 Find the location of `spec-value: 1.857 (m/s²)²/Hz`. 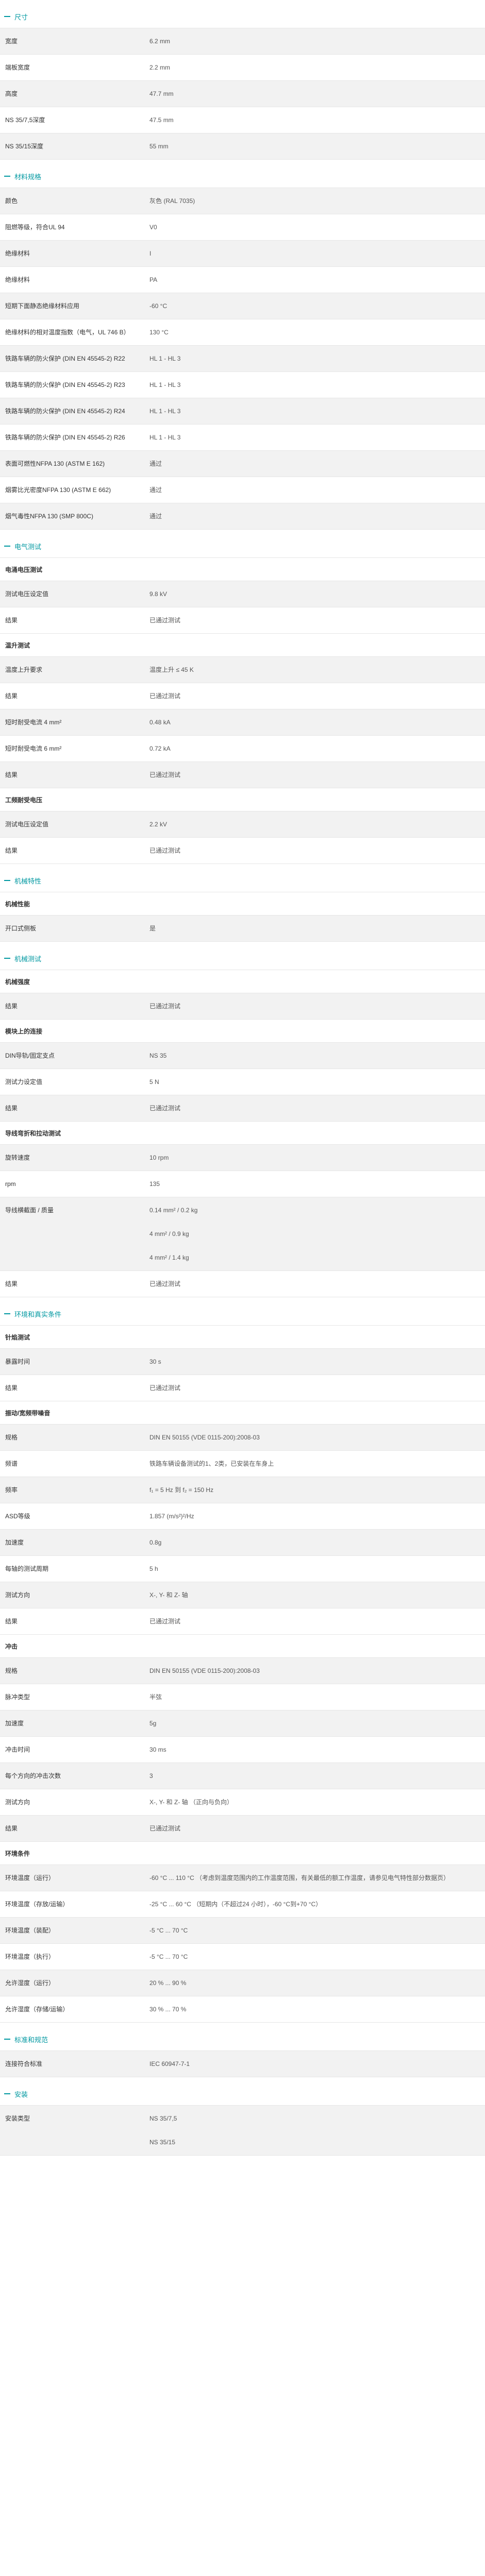

spec-value: 1.857 (m/s²)²/Hz is located at coordinates (314, 1516).